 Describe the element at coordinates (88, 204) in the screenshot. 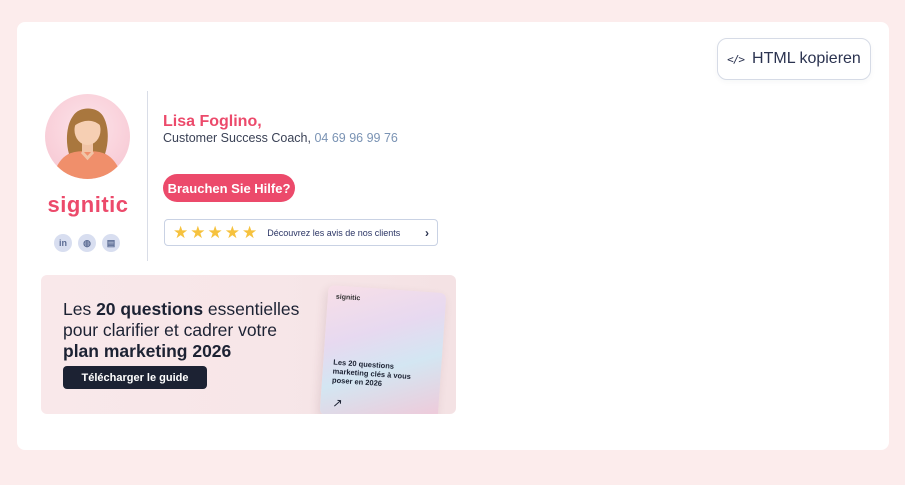

I see `signitic-logo: signitic` at that location.